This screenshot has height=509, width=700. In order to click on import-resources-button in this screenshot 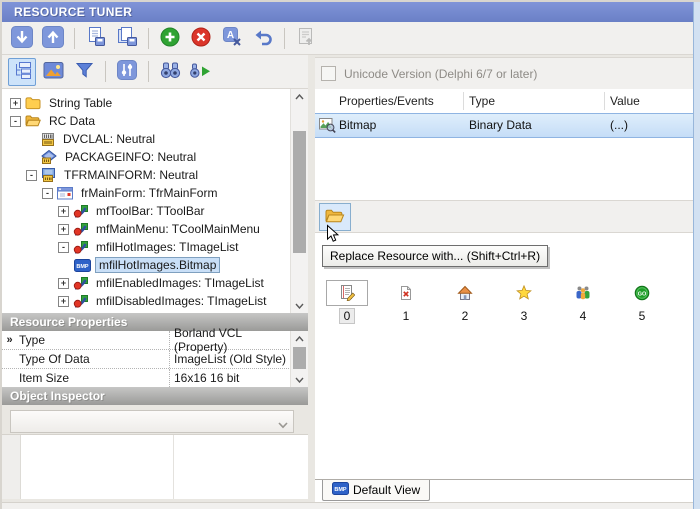, I will do `click(306, 38)`.